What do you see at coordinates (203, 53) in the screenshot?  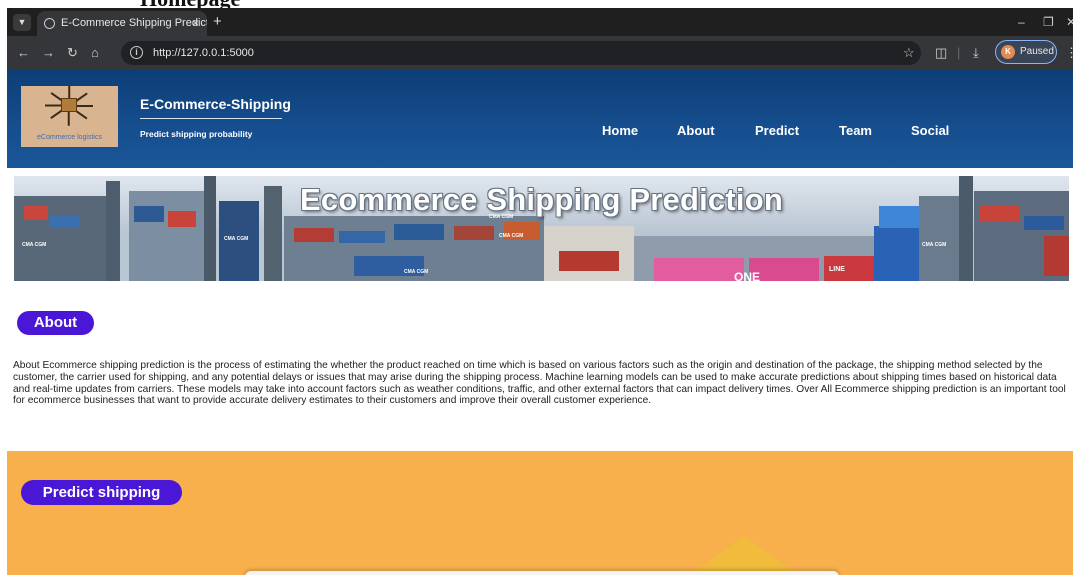 I see `url-text: http://127.0.0.1:5000` at bounding box center [203, 53].